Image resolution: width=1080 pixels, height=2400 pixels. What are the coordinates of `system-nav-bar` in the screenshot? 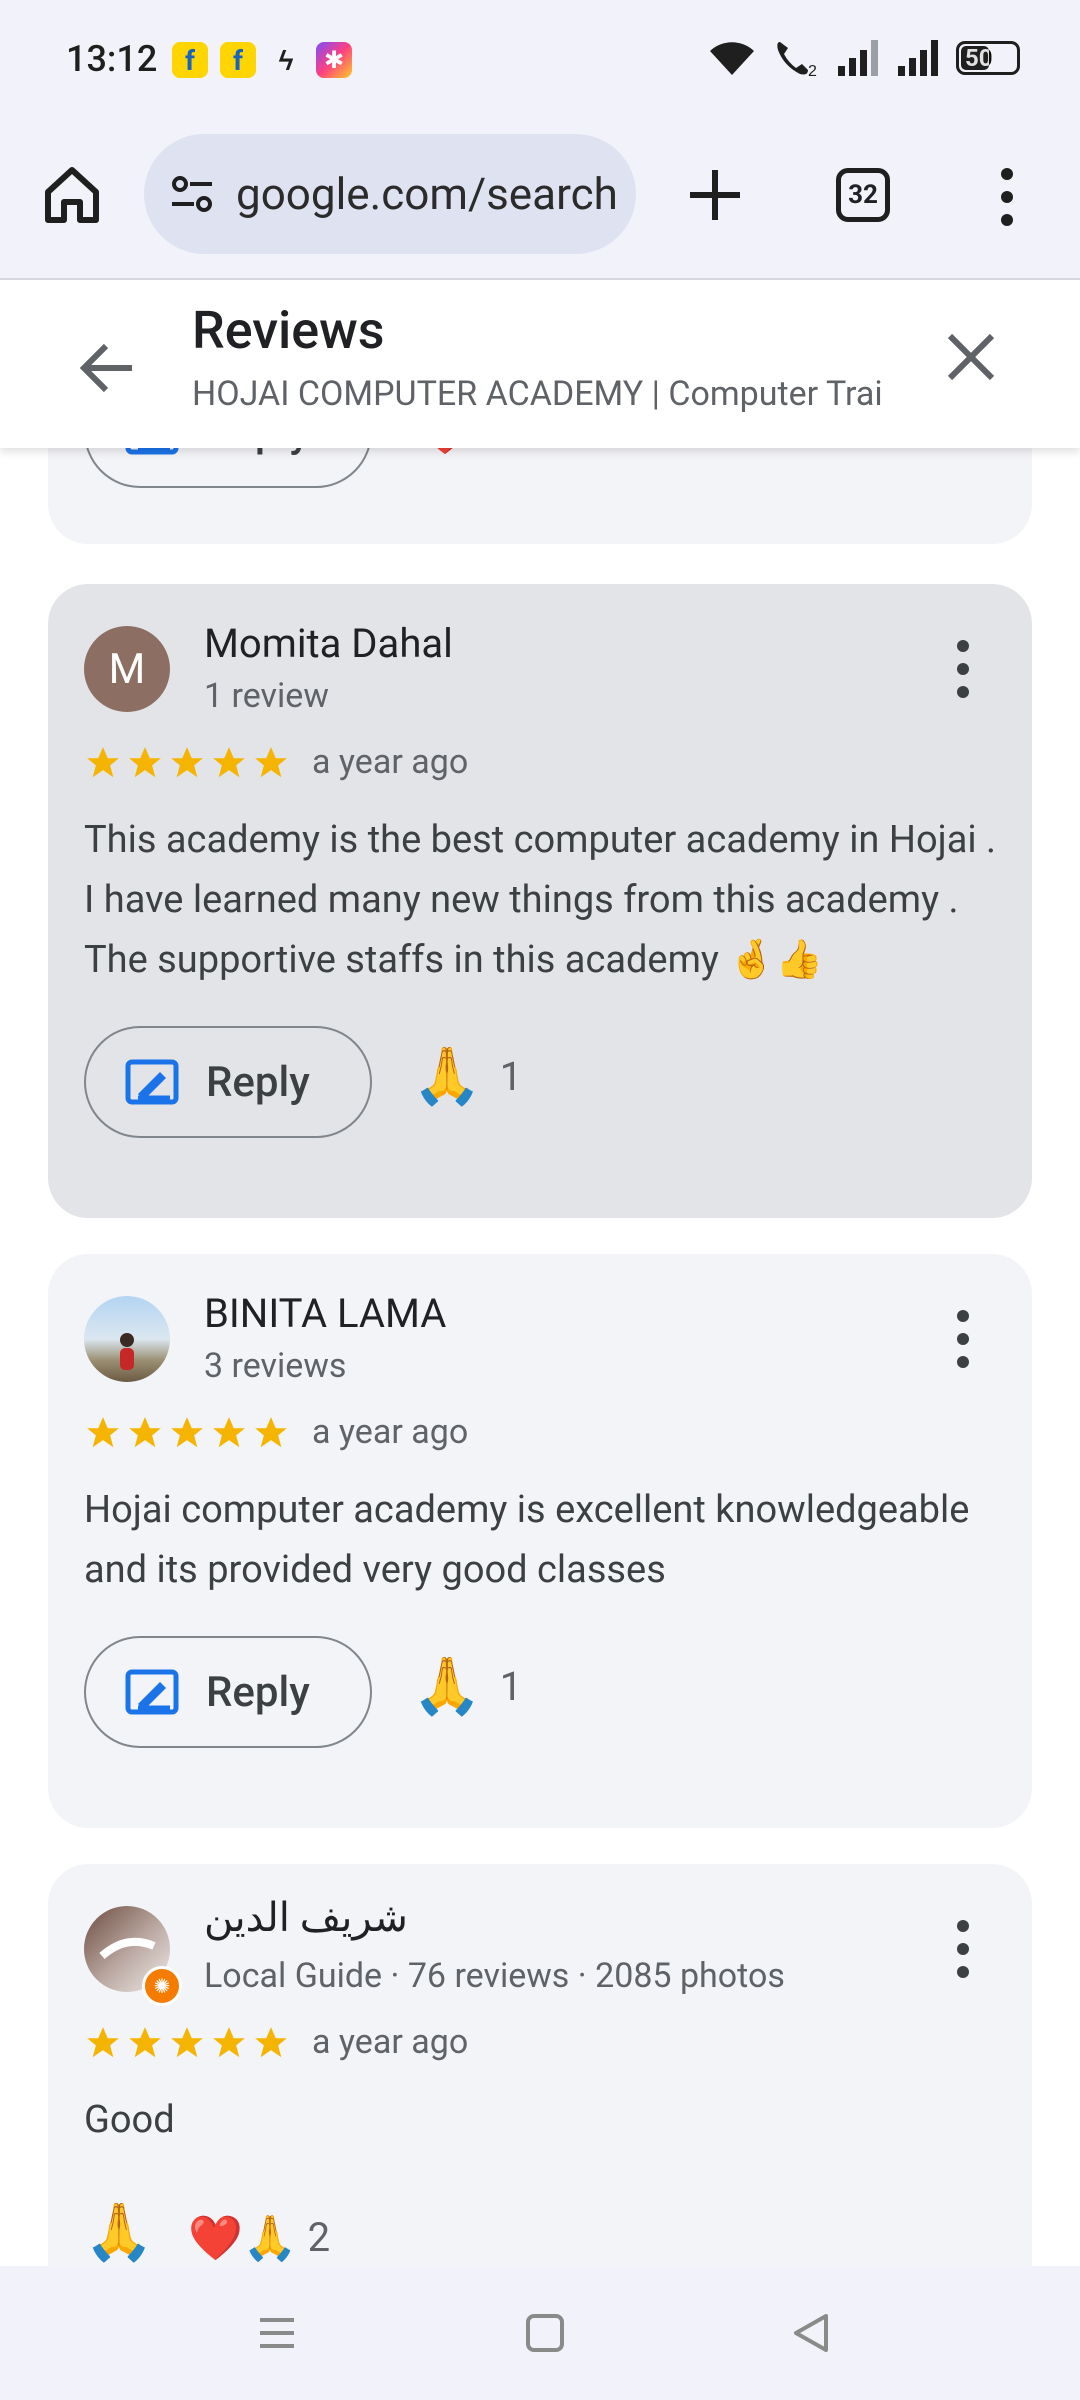 It's located at (540, 2333).